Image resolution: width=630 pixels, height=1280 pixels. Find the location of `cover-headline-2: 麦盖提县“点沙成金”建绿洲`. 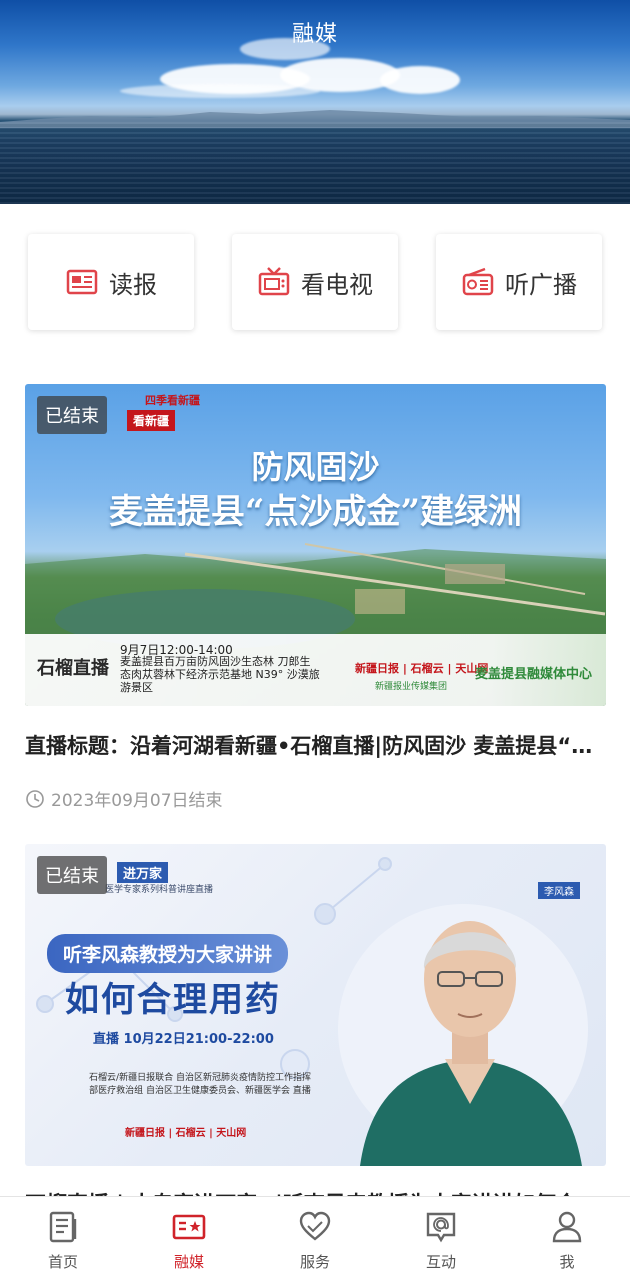

cover-headline-2: 麦盖提县“点沙成金”建绿洲 is located at coordinates (315, 512).